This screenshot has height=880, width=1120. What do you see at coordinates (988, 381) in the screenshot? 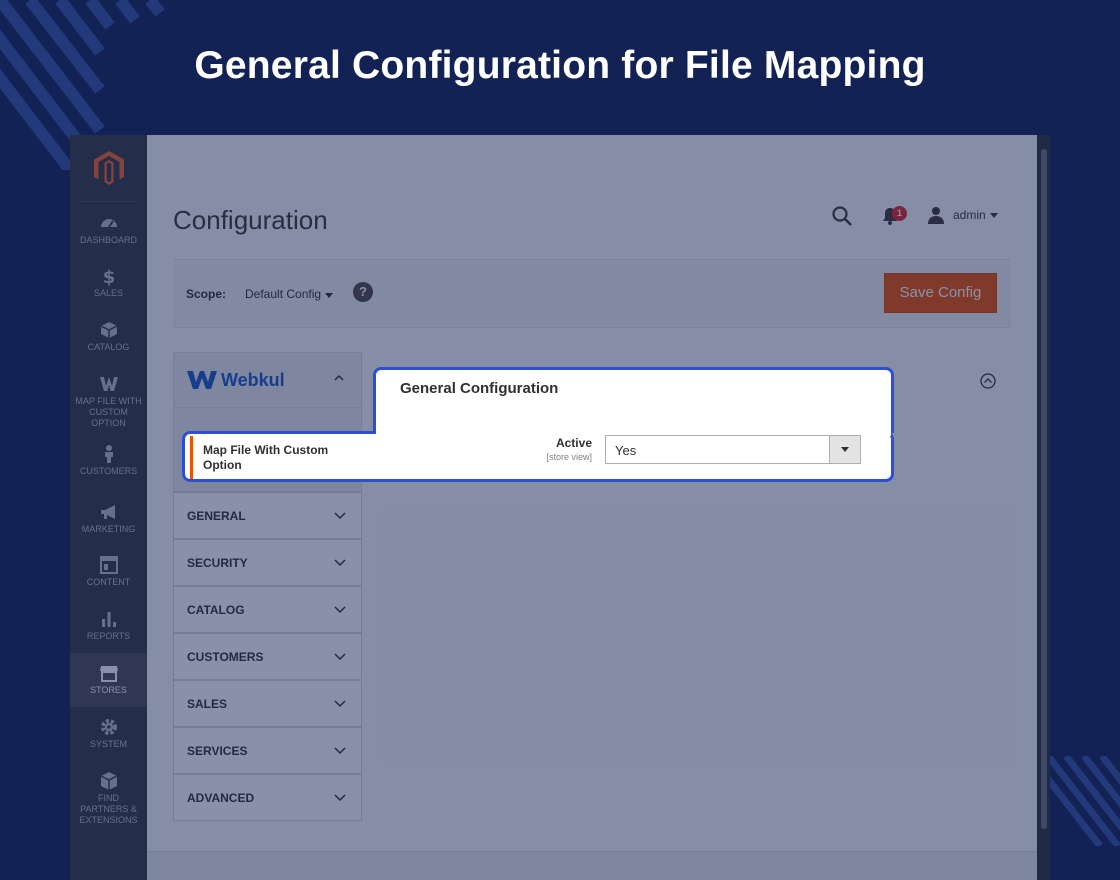
I see `collapse-icon` at bounding box center [988, 381].